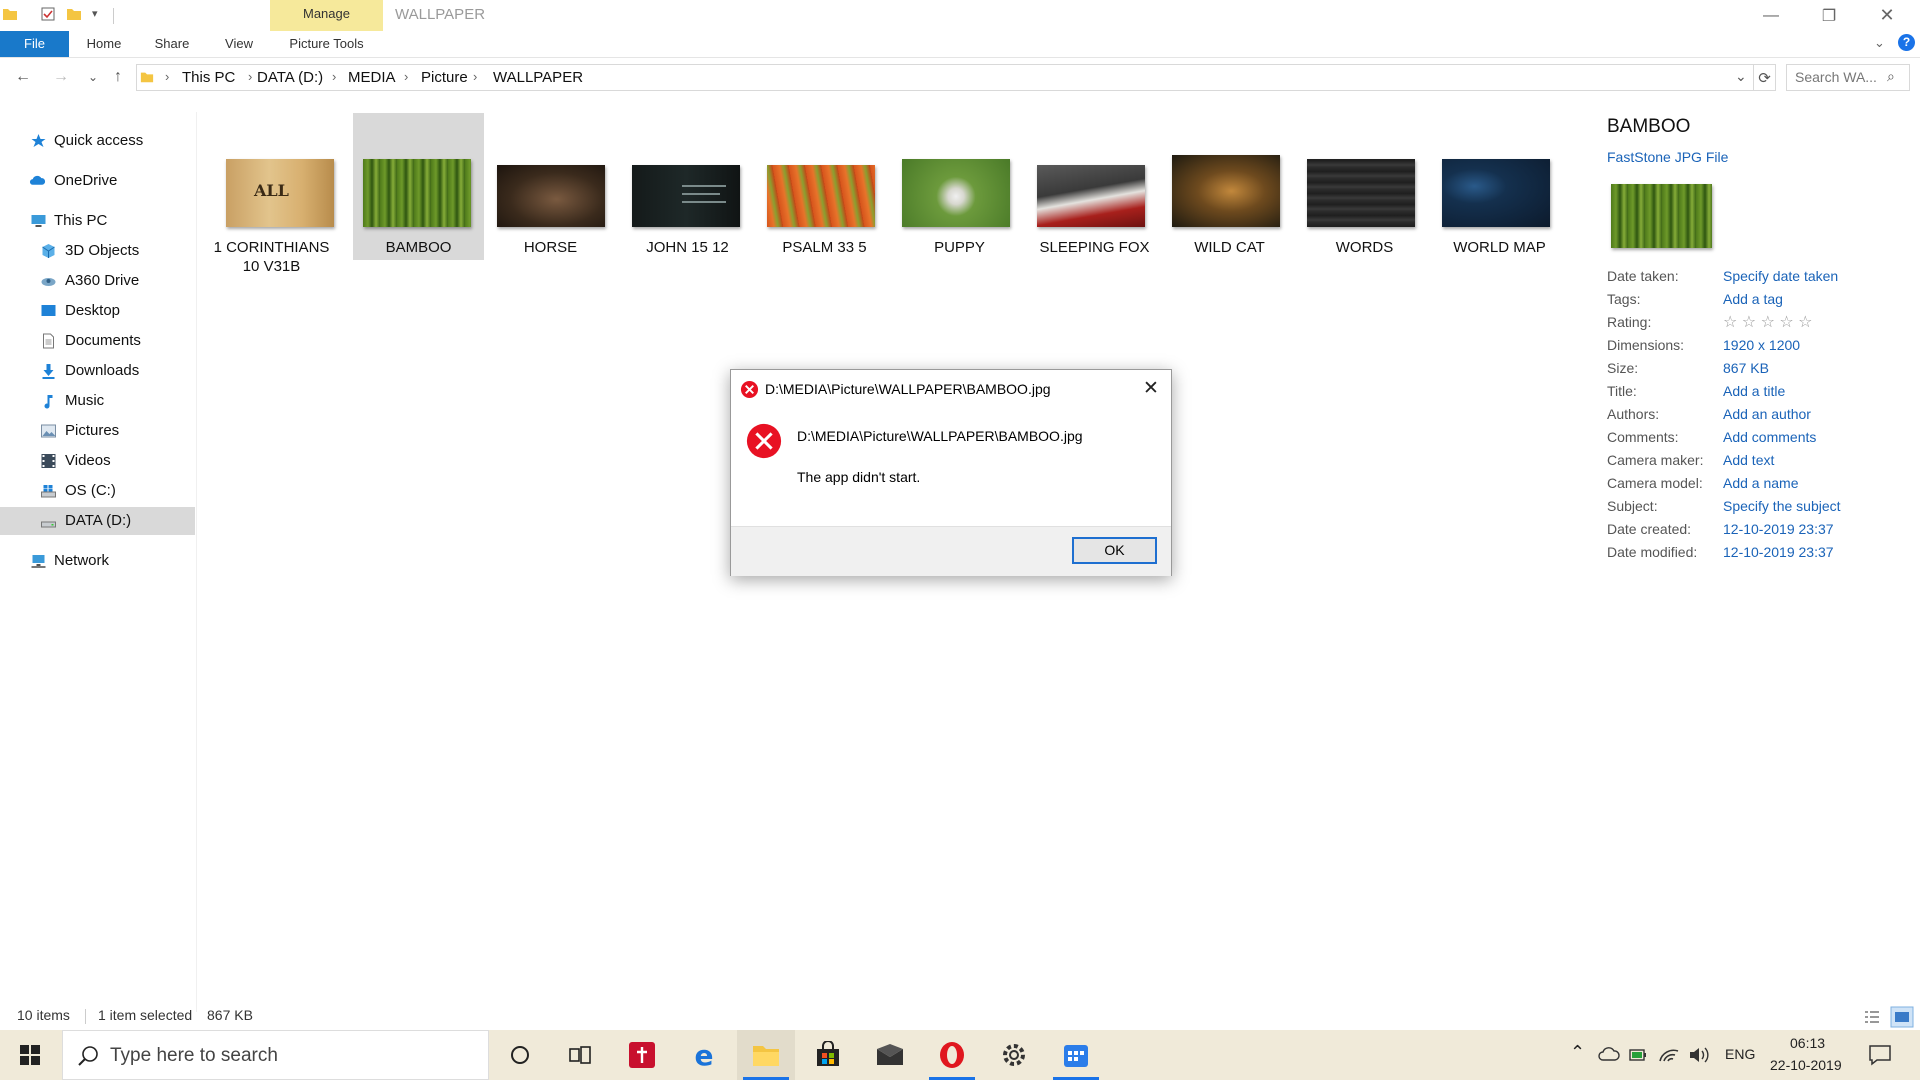 The height and width of the screenshot is (1080, 1920). What do you see at coordinates (1754, 391) in the screenshot?
I see `property-value: Add a title` at bounding box center [1754, 391].